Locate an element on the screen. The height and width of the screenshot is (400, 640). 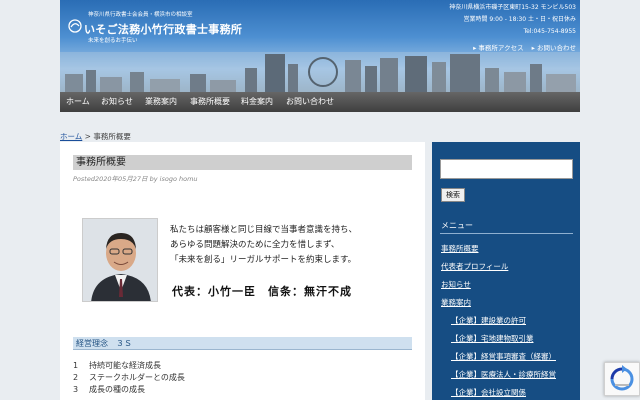
search-button: 検索 is located at coordinates (453, 195).